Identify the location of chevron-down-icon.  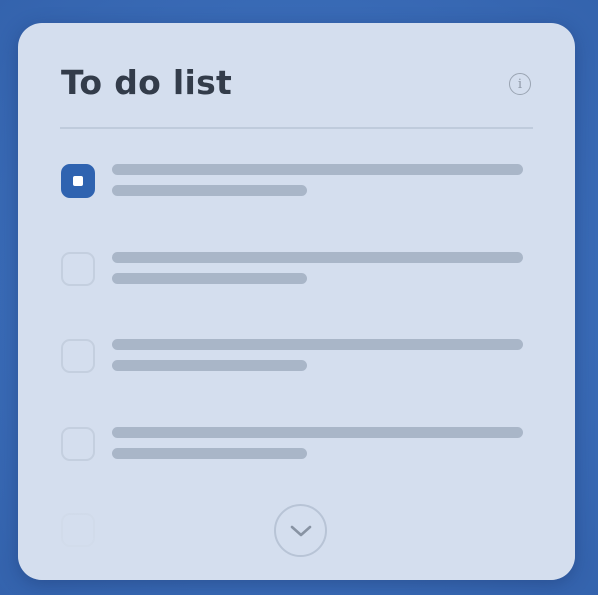
(300, 530).